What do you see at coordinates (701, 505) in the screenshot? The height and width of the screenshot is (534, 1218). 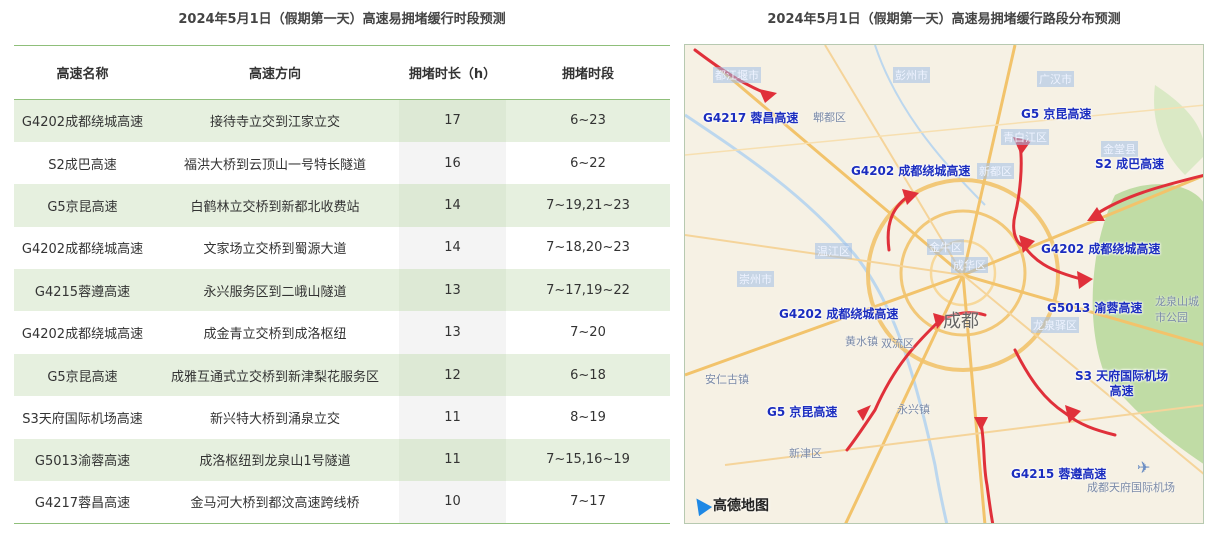 I see `amap-logo-icon` at bounding box center [701, 505].